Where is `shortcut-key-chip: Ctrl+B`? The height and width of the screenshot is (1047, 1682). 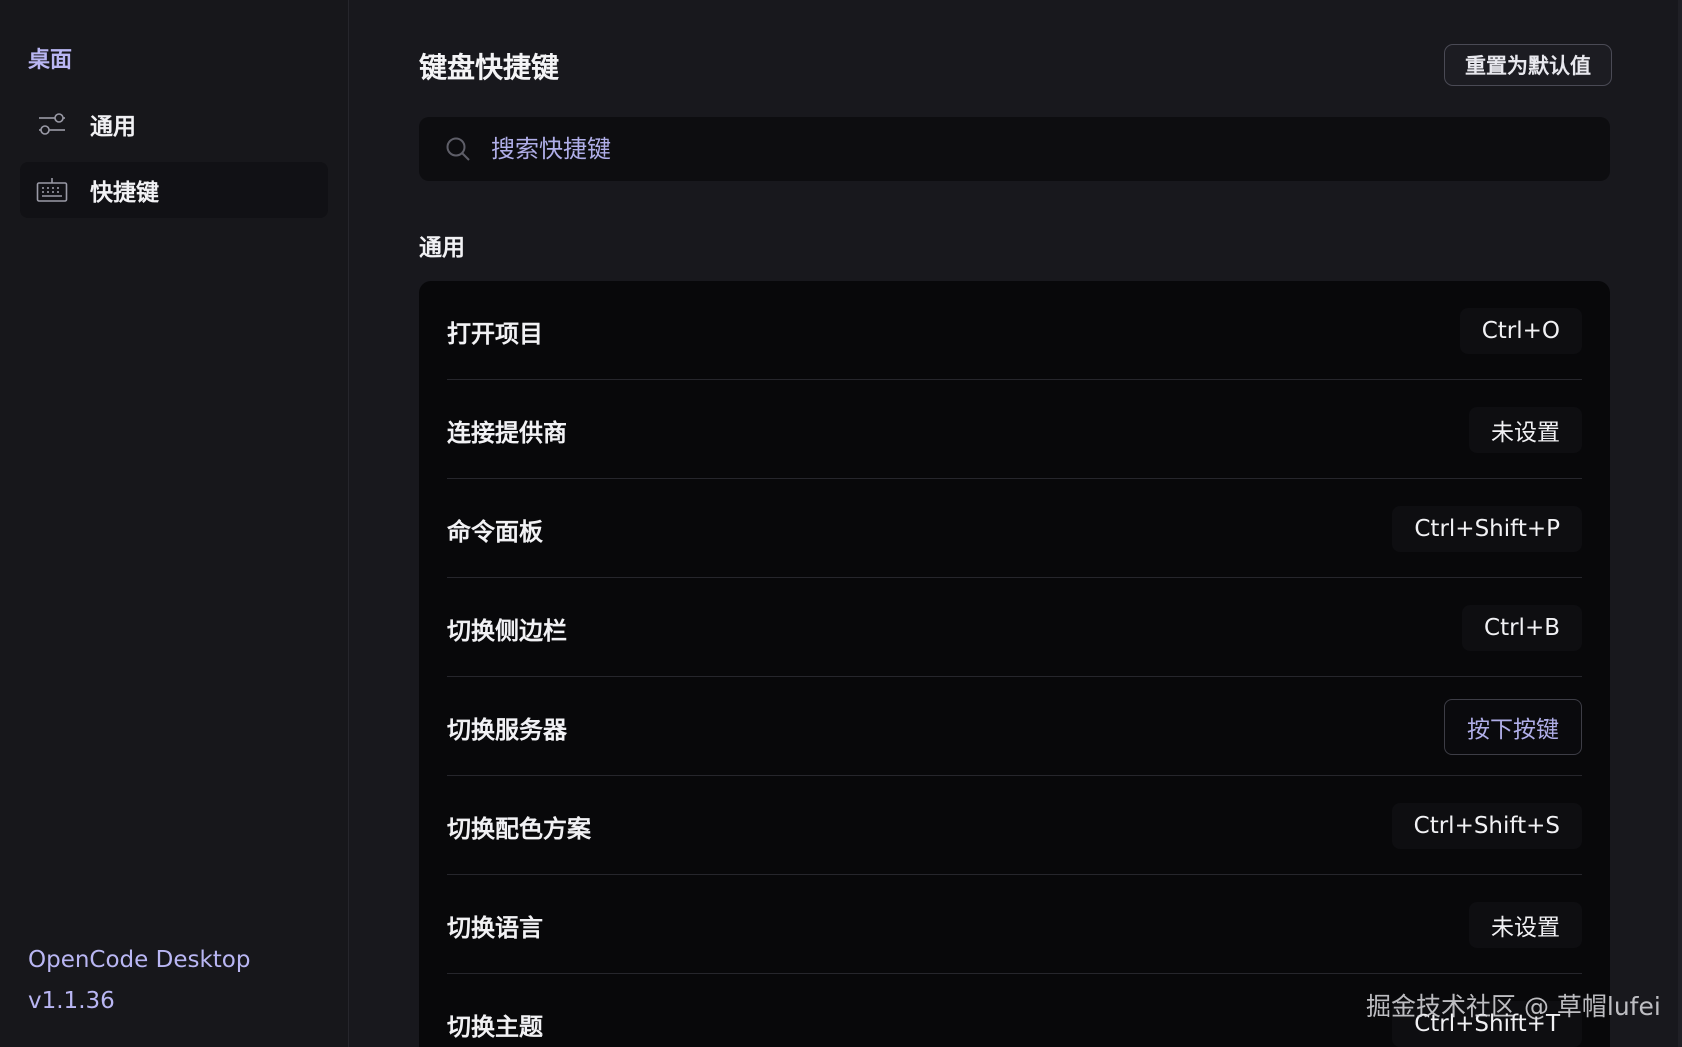 shortcut-key-chip: Ctrl+B is located at coordinates (1522, 628).